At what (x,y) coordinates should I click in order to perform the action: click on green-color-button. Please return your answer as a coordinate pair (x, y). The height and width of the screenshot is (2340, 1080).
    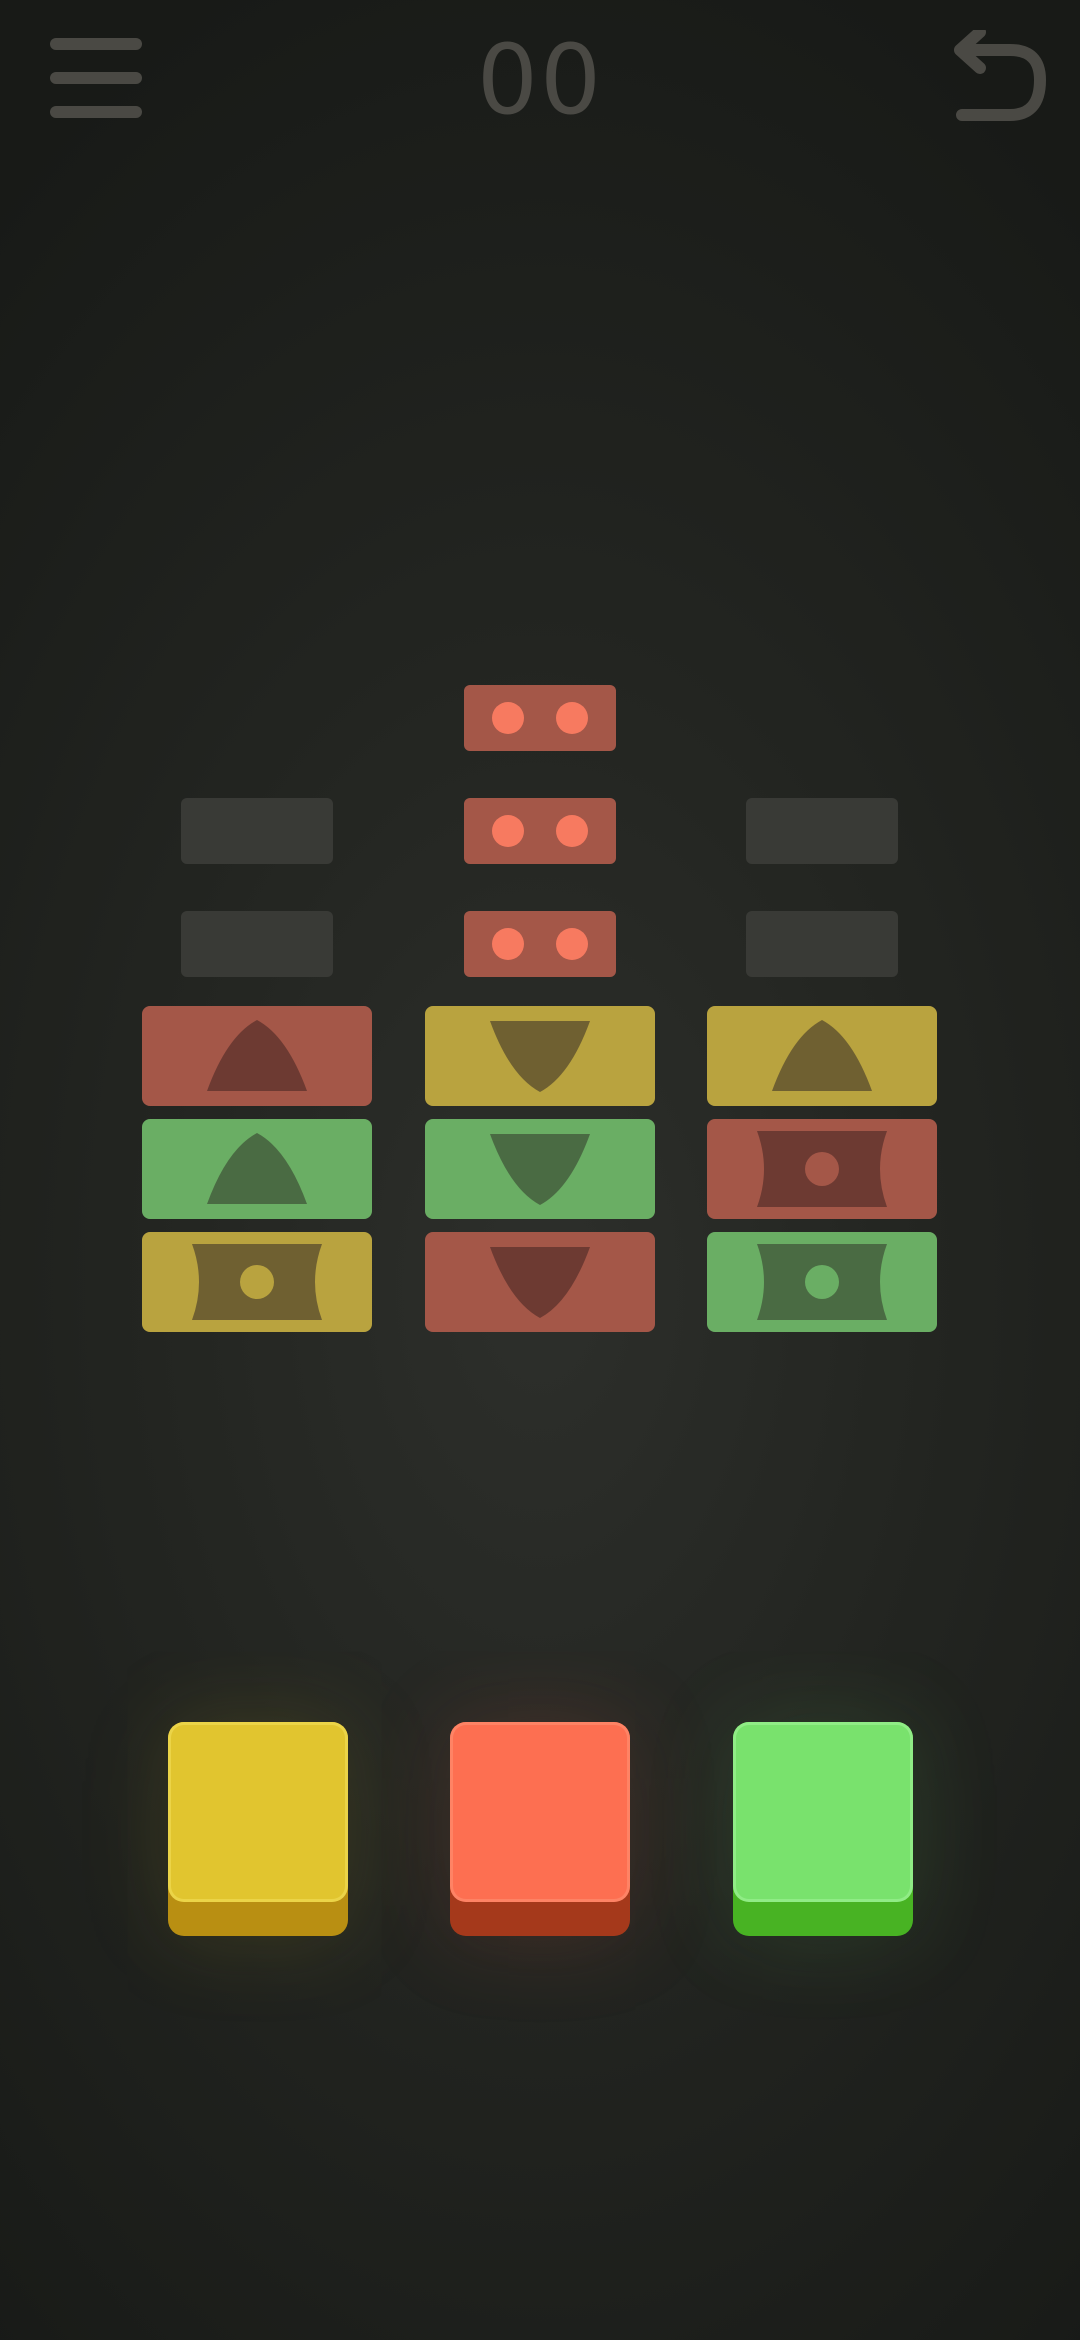
    Looking at the image, I should click on (823, 1829).